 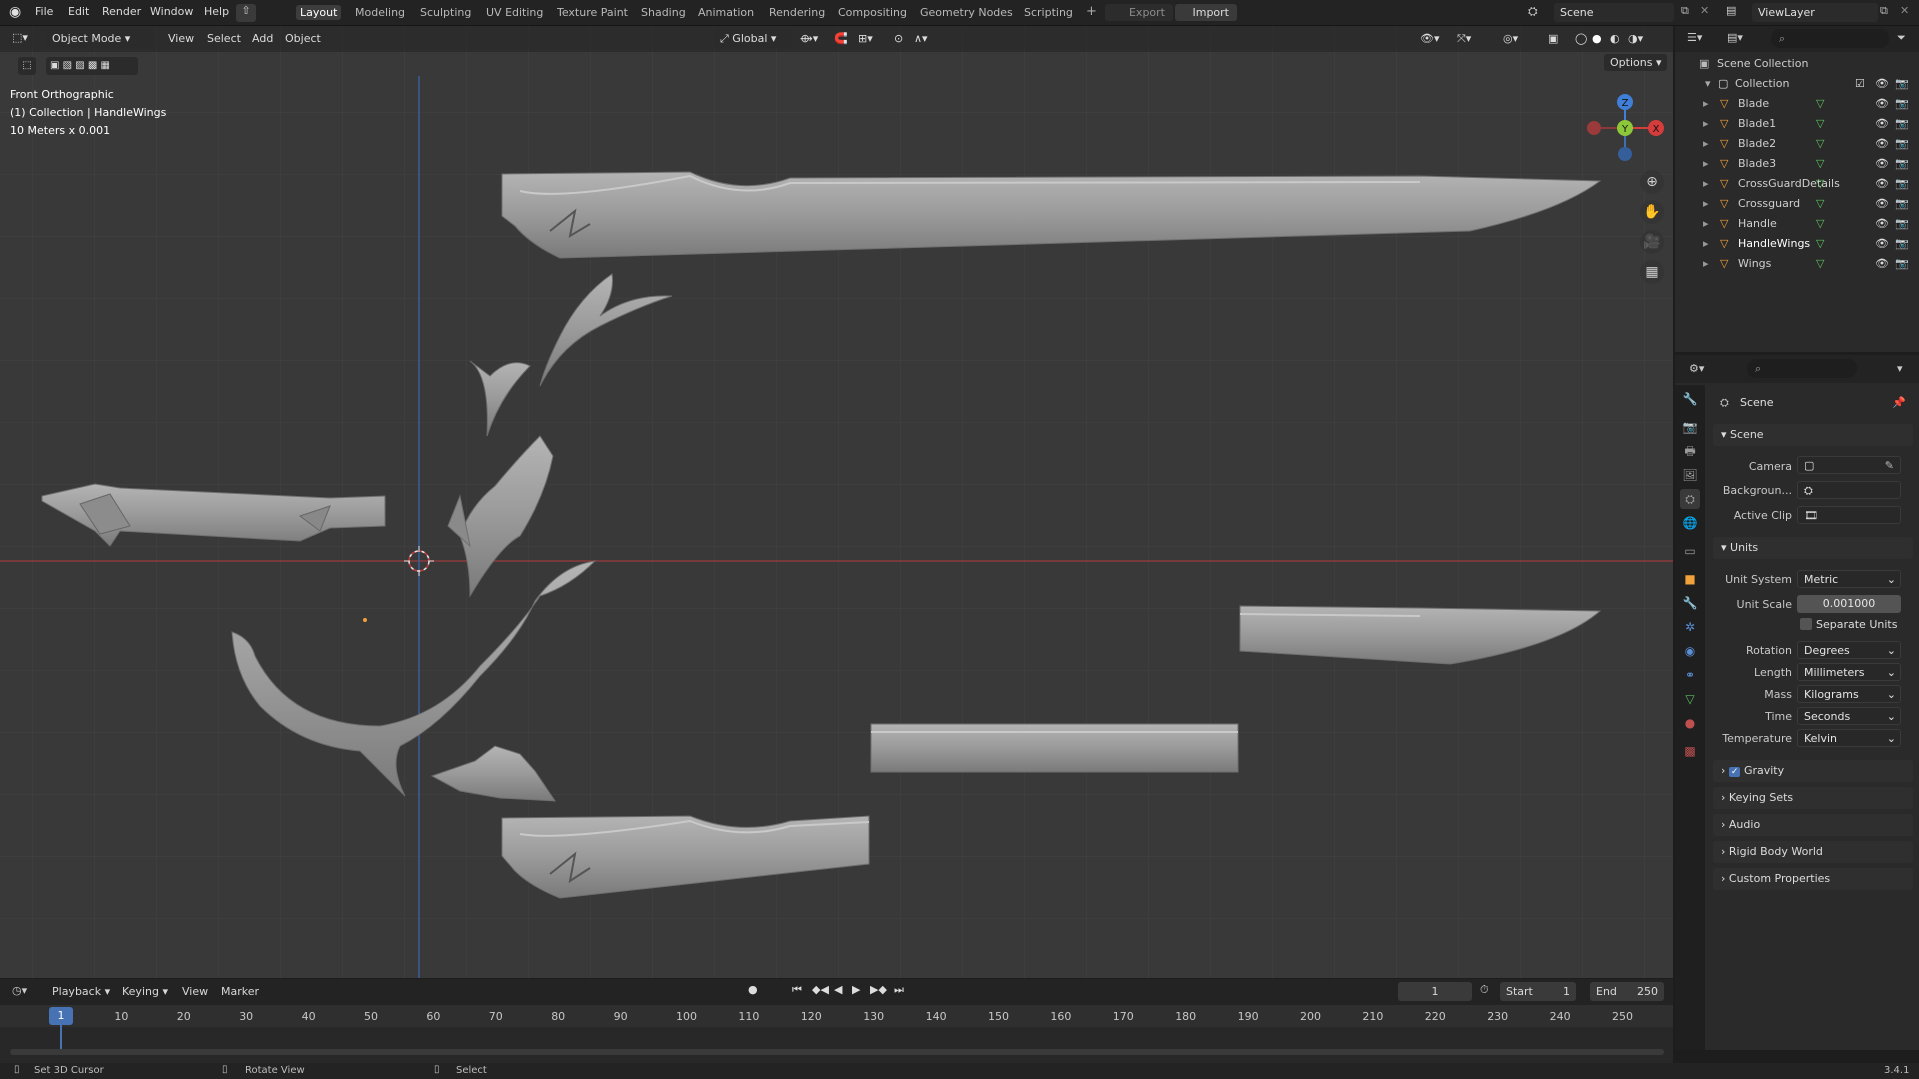 What do you see at coordinates (1694, 37) in the screenshot?
I see `outliner-editor-icon: ☰▾` at bounding box center [1694, 37].